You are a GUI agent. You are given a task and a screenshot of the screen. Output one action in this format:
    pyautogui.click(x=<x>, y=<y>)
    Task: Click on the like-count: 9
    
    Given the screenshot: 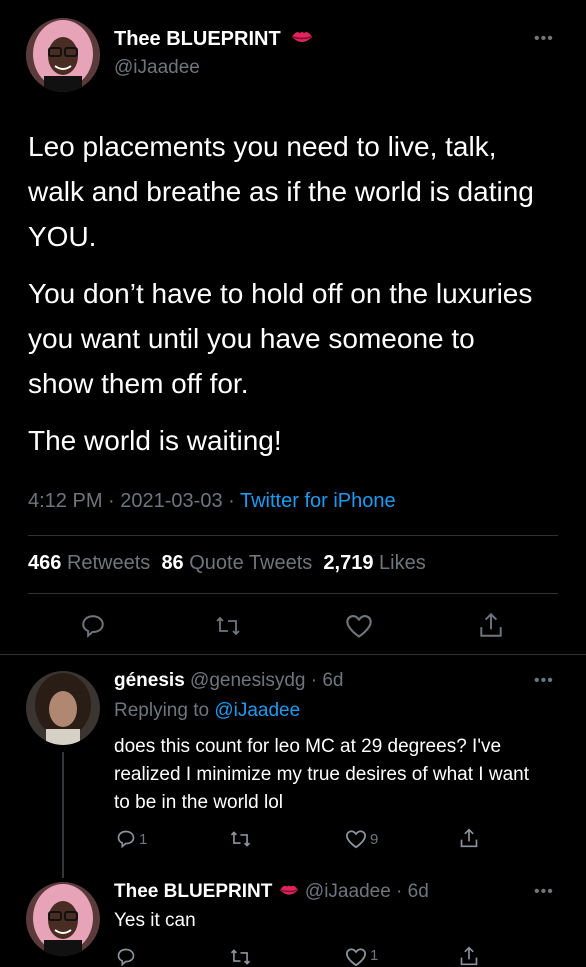 What is the action you would take?
    pyautogui.click(x=374, y=839)
    